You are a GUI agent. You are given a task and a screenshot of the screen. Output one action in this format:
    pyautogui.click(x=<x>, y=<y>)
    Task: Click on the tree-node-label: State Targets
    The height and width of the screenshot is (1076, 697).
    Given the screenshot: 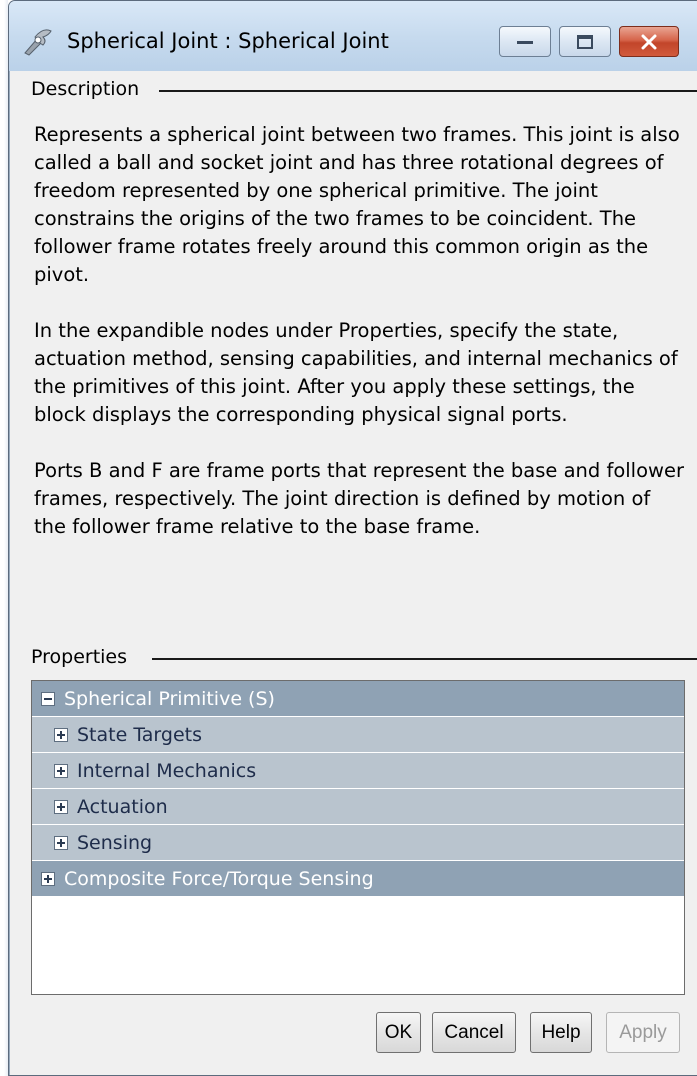 What is the action you would take?
    pyautogui.click(x=140, y=734)
    